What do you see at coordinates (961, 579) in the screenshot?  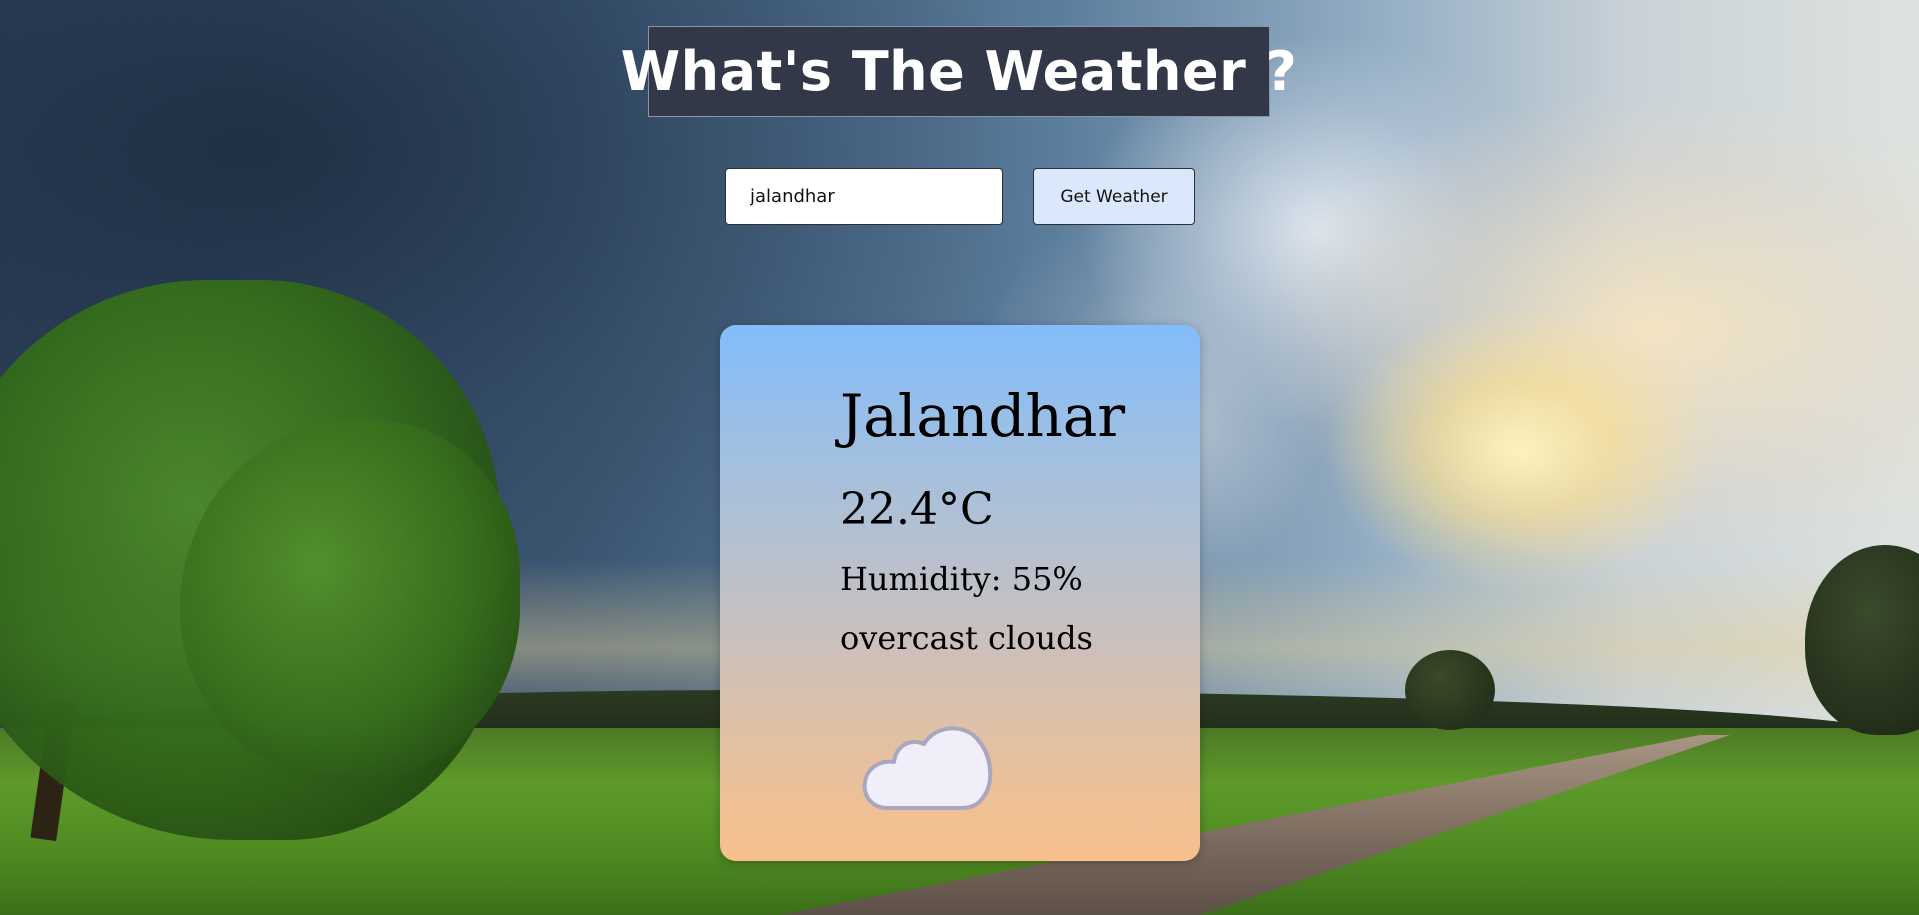 I see `humidity: Humidity: 55%` at bounding box center [961, 579].